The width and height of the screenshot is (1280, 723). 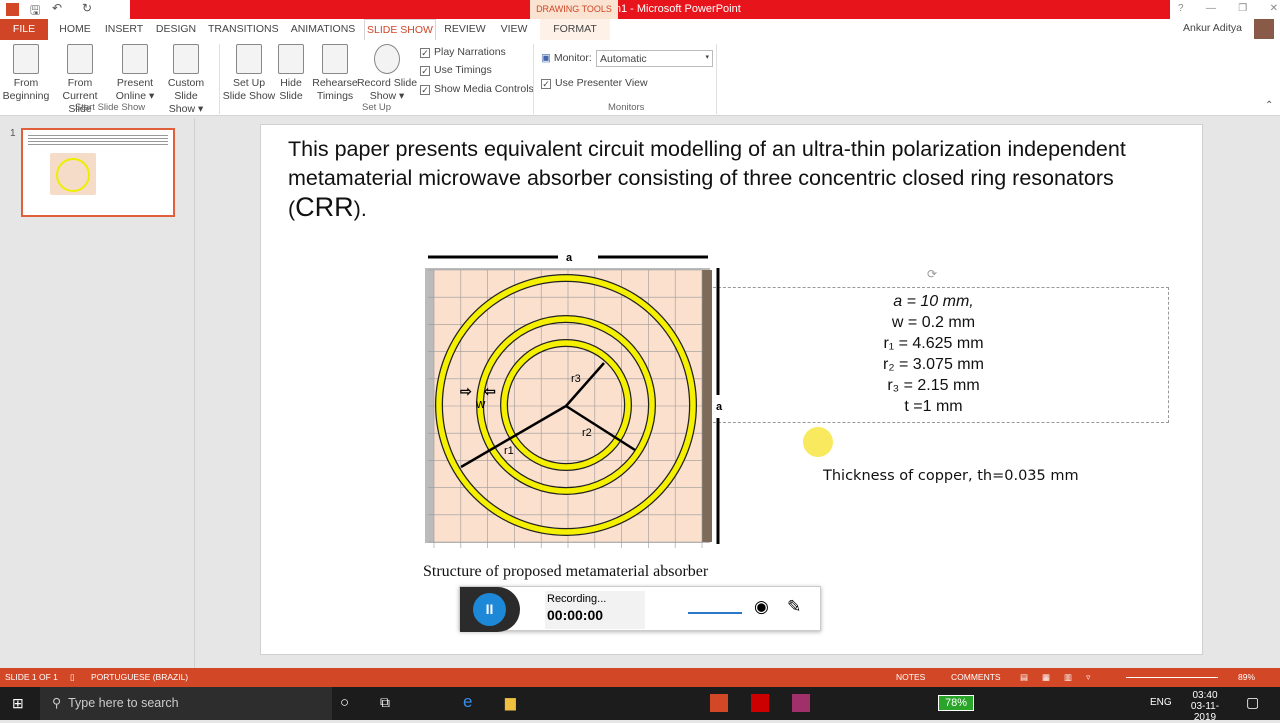 I want to click on undo-icon: ↶, so click(x=57, y=8).